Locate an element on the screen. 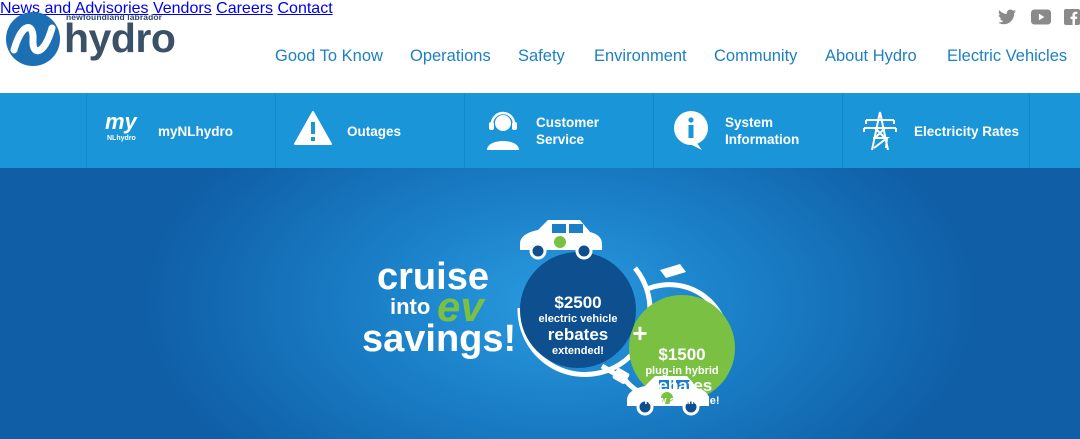 This screenshot has height=439, width=1080. quick-link-system-information: System Information is located at coordinates (747, 130).